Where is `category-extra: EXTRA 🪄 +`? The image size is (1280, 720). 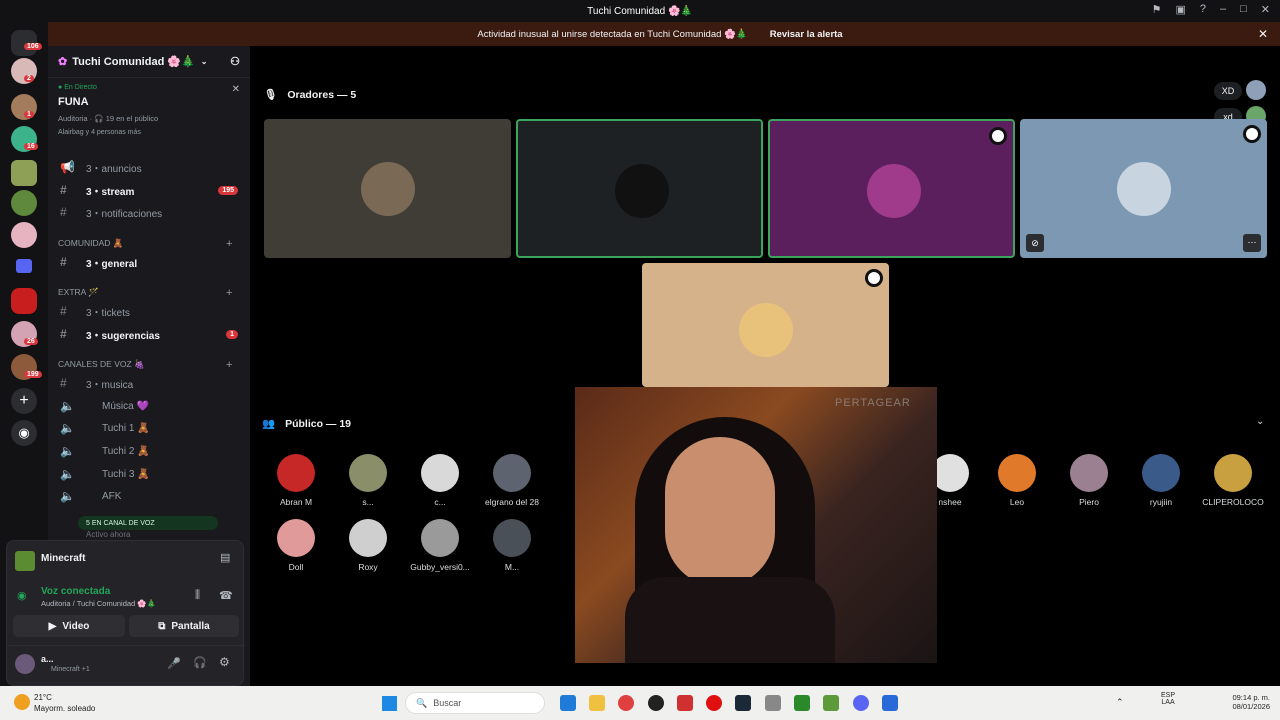 category-extra: EXTRA 🪄 + is located at coordinates (145, 293).